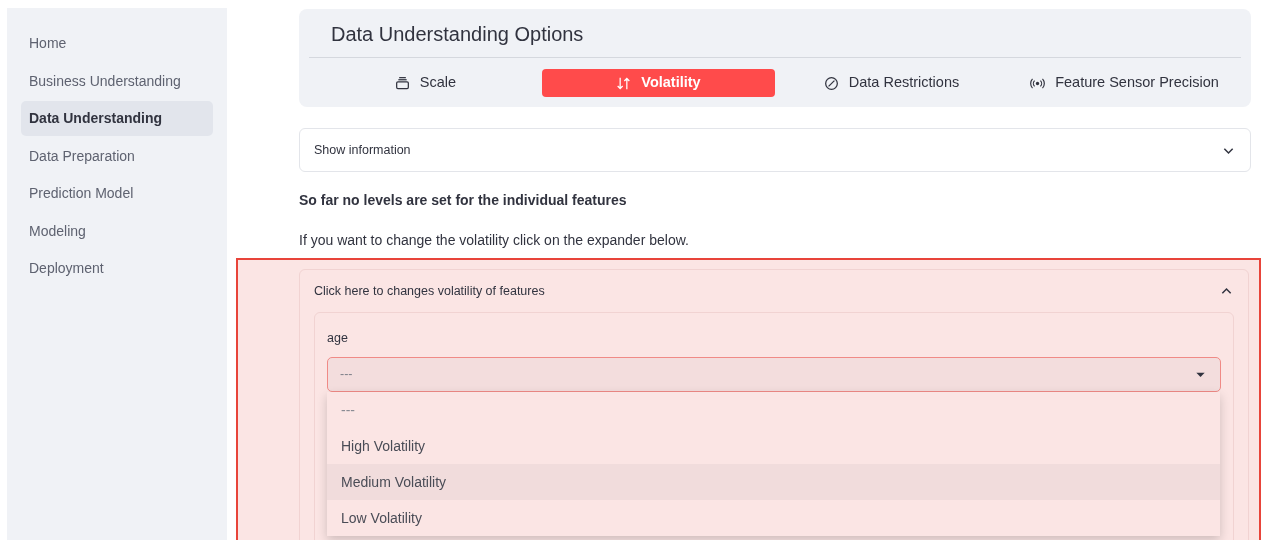 The image size is (1261, 540). I want to click on dropdown-option: Medium Volatility, so click(773, 482).